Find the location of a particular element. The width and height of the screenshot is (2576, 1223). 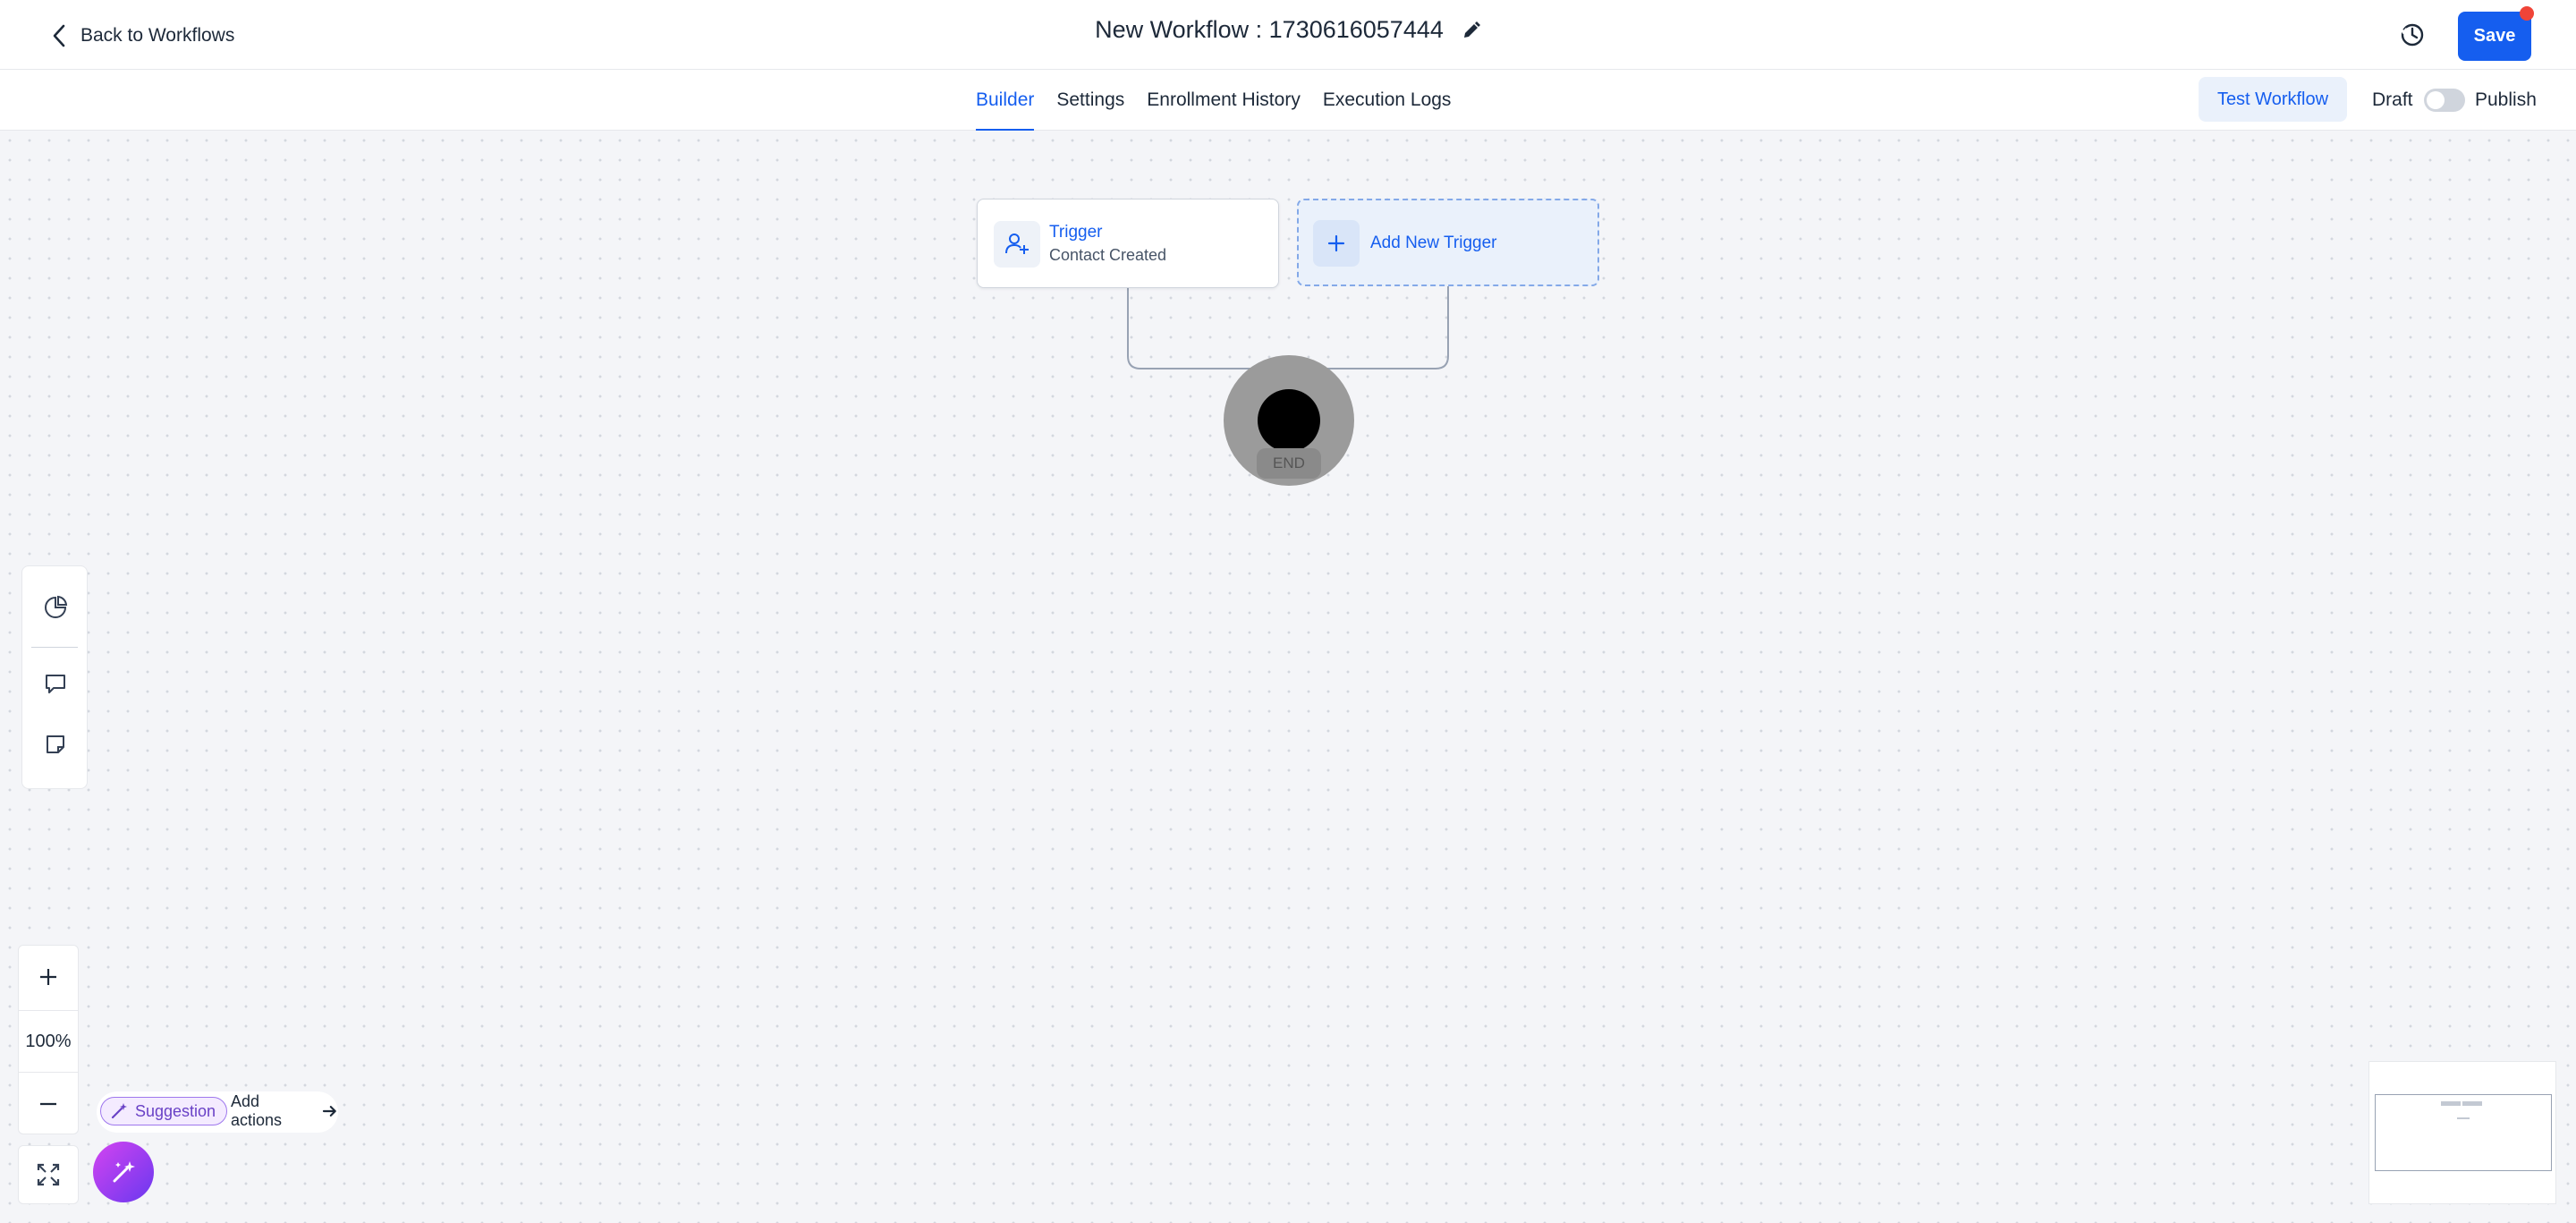

back-label: Back to Workflows is located at coordinates (157, 35).